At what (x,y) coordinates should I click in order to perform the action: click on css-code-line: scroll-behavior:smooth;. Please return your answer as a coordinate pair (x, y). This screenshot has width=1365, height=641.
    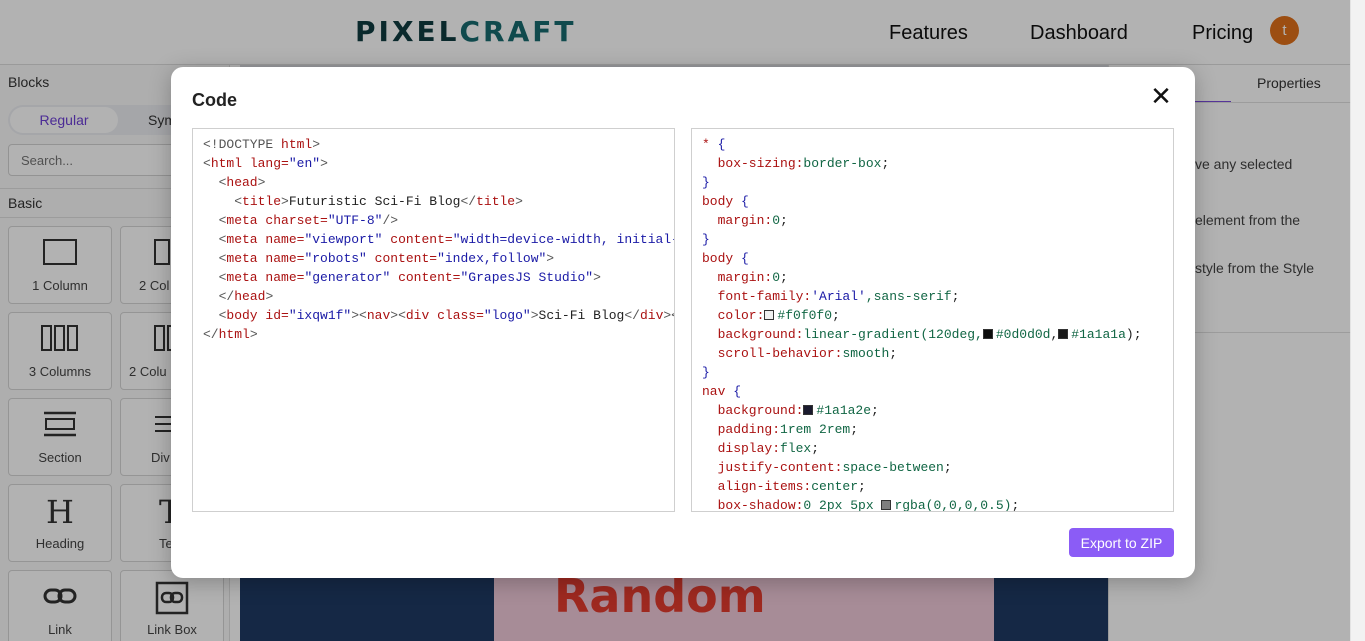
    Looking at the image, I should click on (937, 353).